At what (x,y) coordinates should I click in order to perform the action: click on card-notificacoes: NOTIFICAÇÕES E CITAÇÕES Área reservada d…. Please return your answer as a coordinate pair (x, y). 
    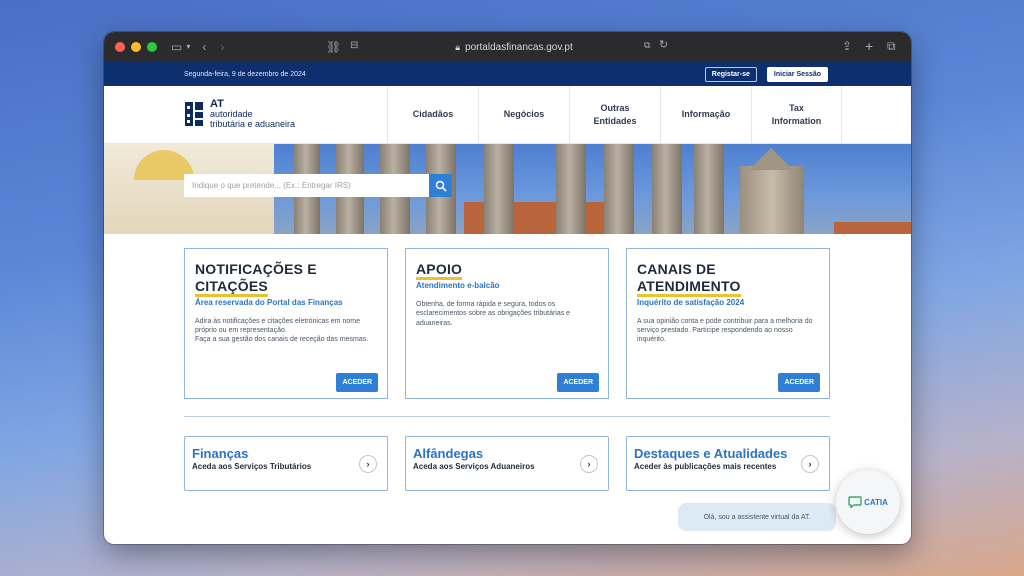
    Looking at the image, I should click on (286, 323).